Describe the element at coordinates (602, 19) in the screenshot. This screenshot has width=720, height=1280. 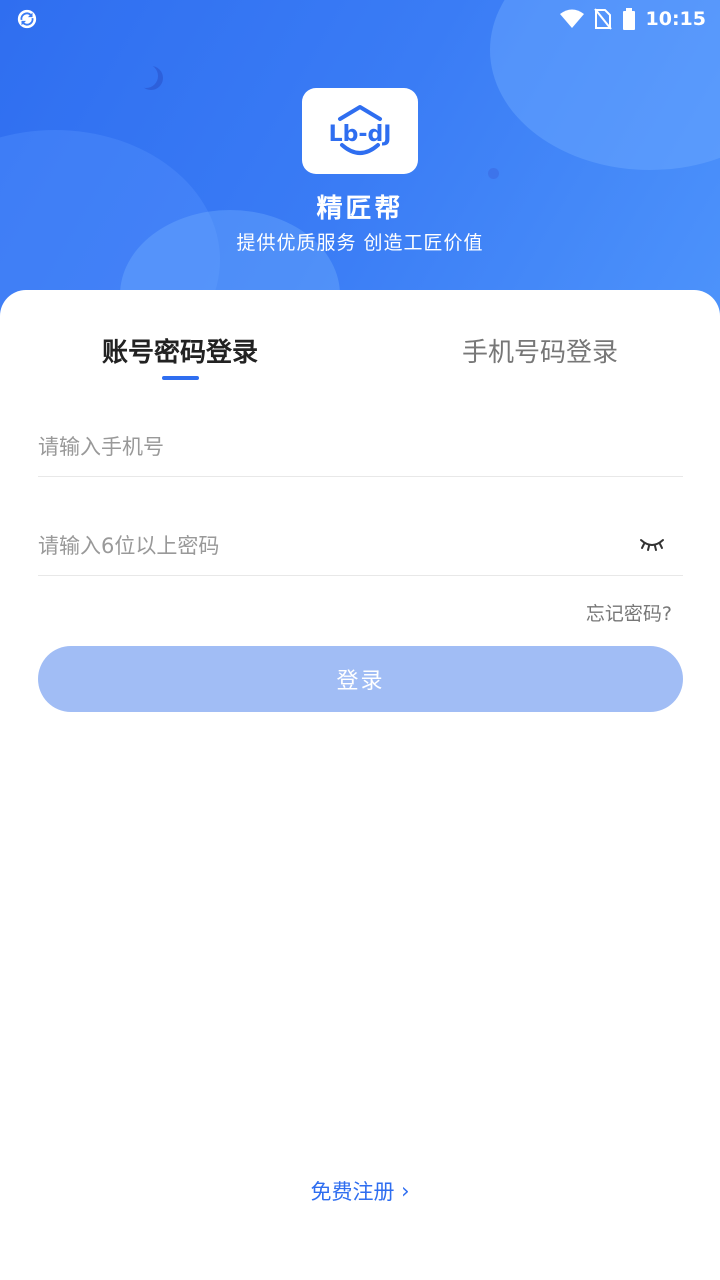
I see `no-sim-icon` at that location.